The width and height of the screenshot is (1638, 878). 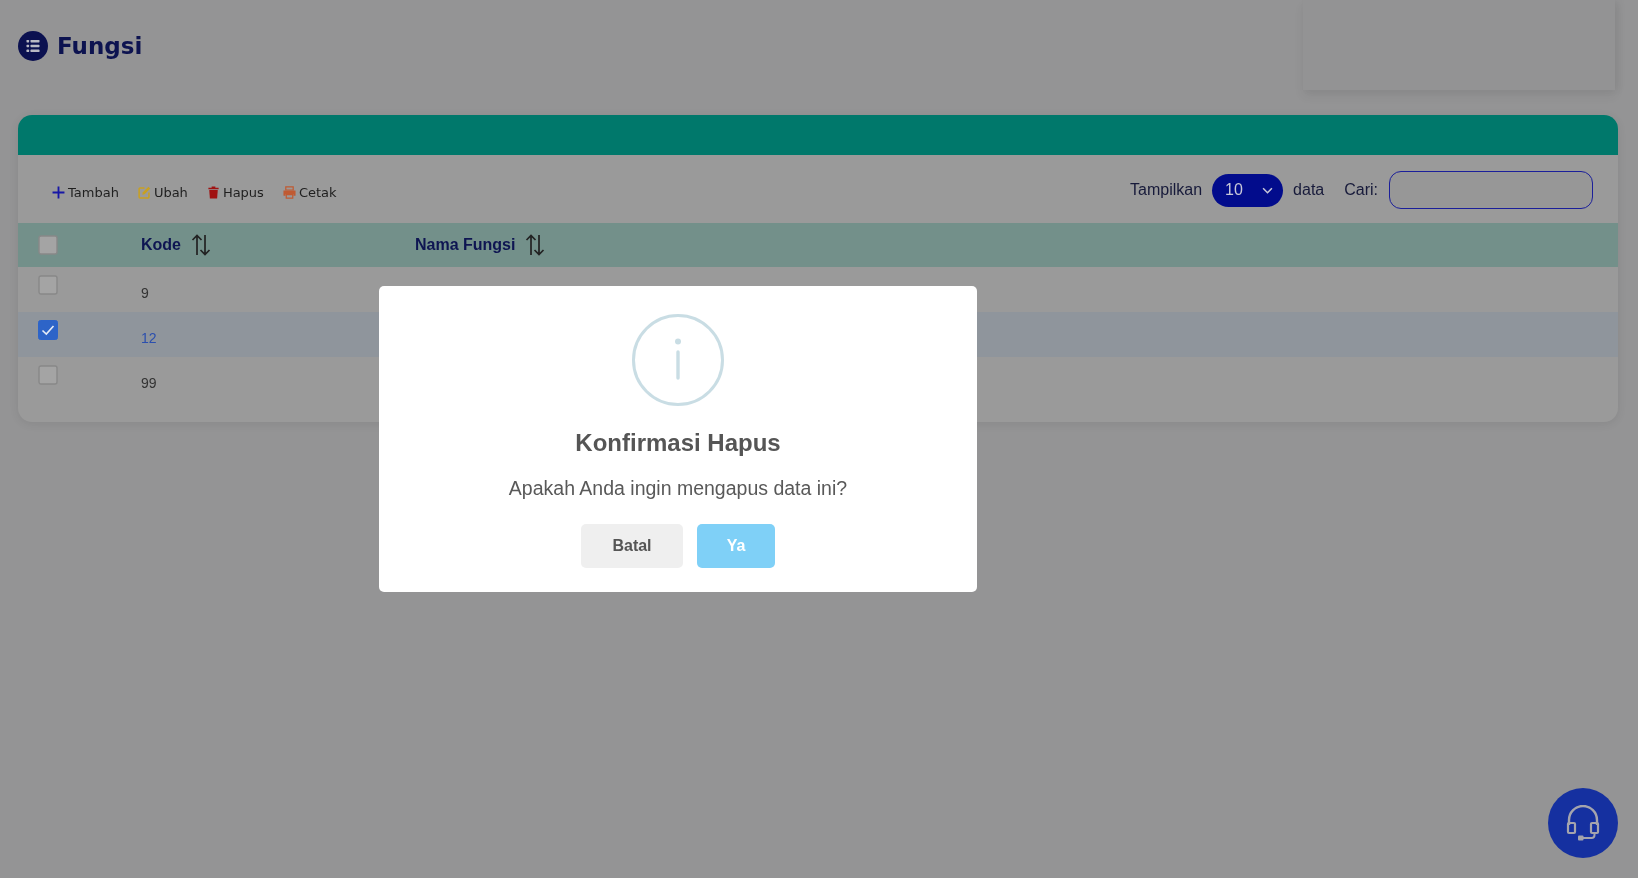 I want to click on print-button: Cetak, so click(x=309, y=192).